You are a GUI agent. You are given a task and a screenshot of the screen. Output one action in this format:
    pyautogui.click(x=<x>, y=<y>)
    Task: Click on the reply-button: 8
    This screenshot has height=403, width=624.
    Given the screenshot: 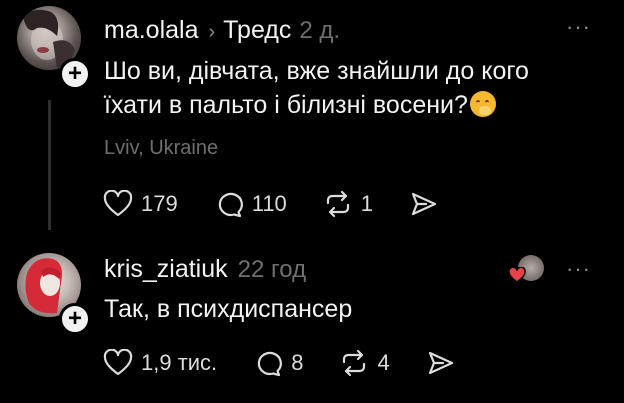 What is the action you would take?
    pyautogui.click(x=278, y=363)
    